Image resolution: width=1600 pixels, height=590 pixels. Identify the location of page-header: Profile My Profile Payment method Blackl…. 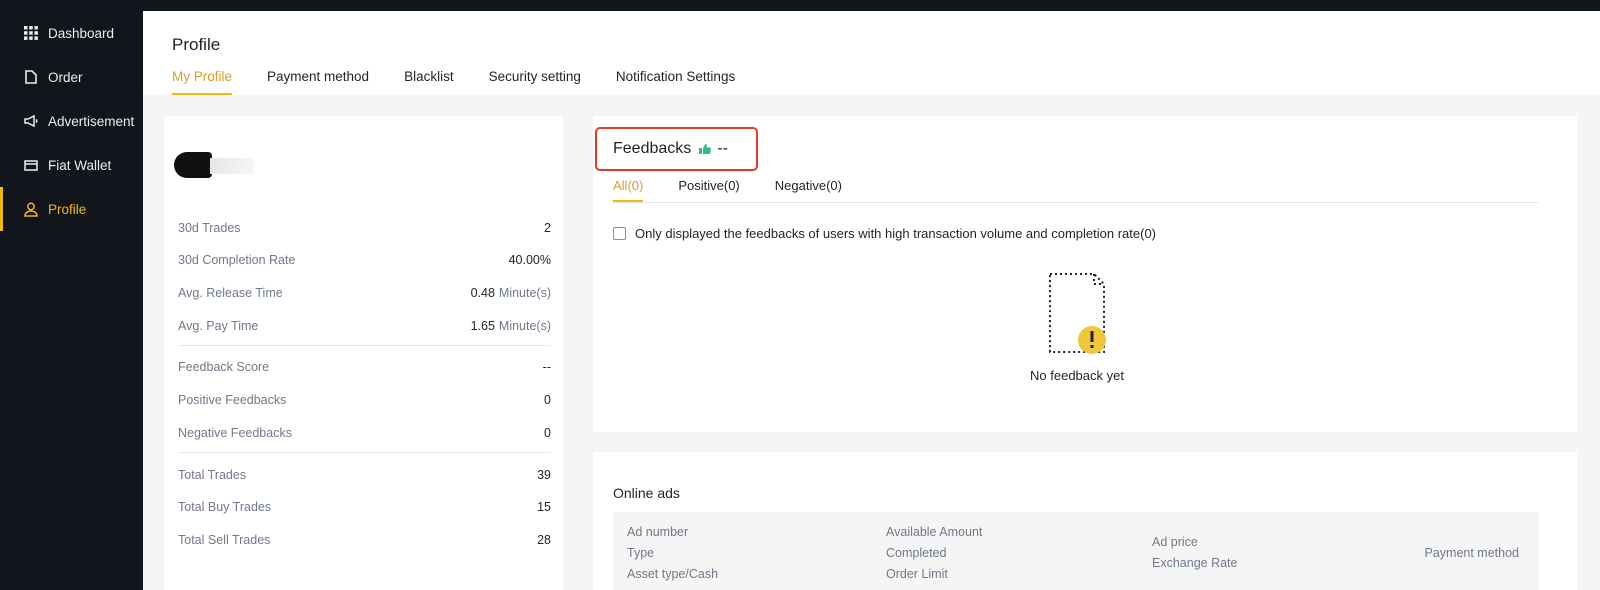
(871, 53).